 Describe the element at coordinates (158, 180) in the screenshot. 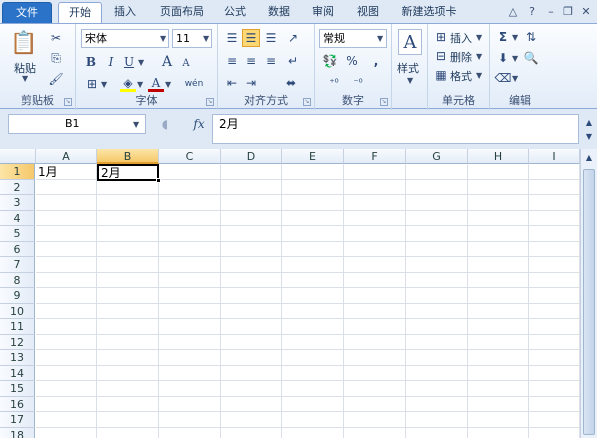

I see `fill-handle` at that location.